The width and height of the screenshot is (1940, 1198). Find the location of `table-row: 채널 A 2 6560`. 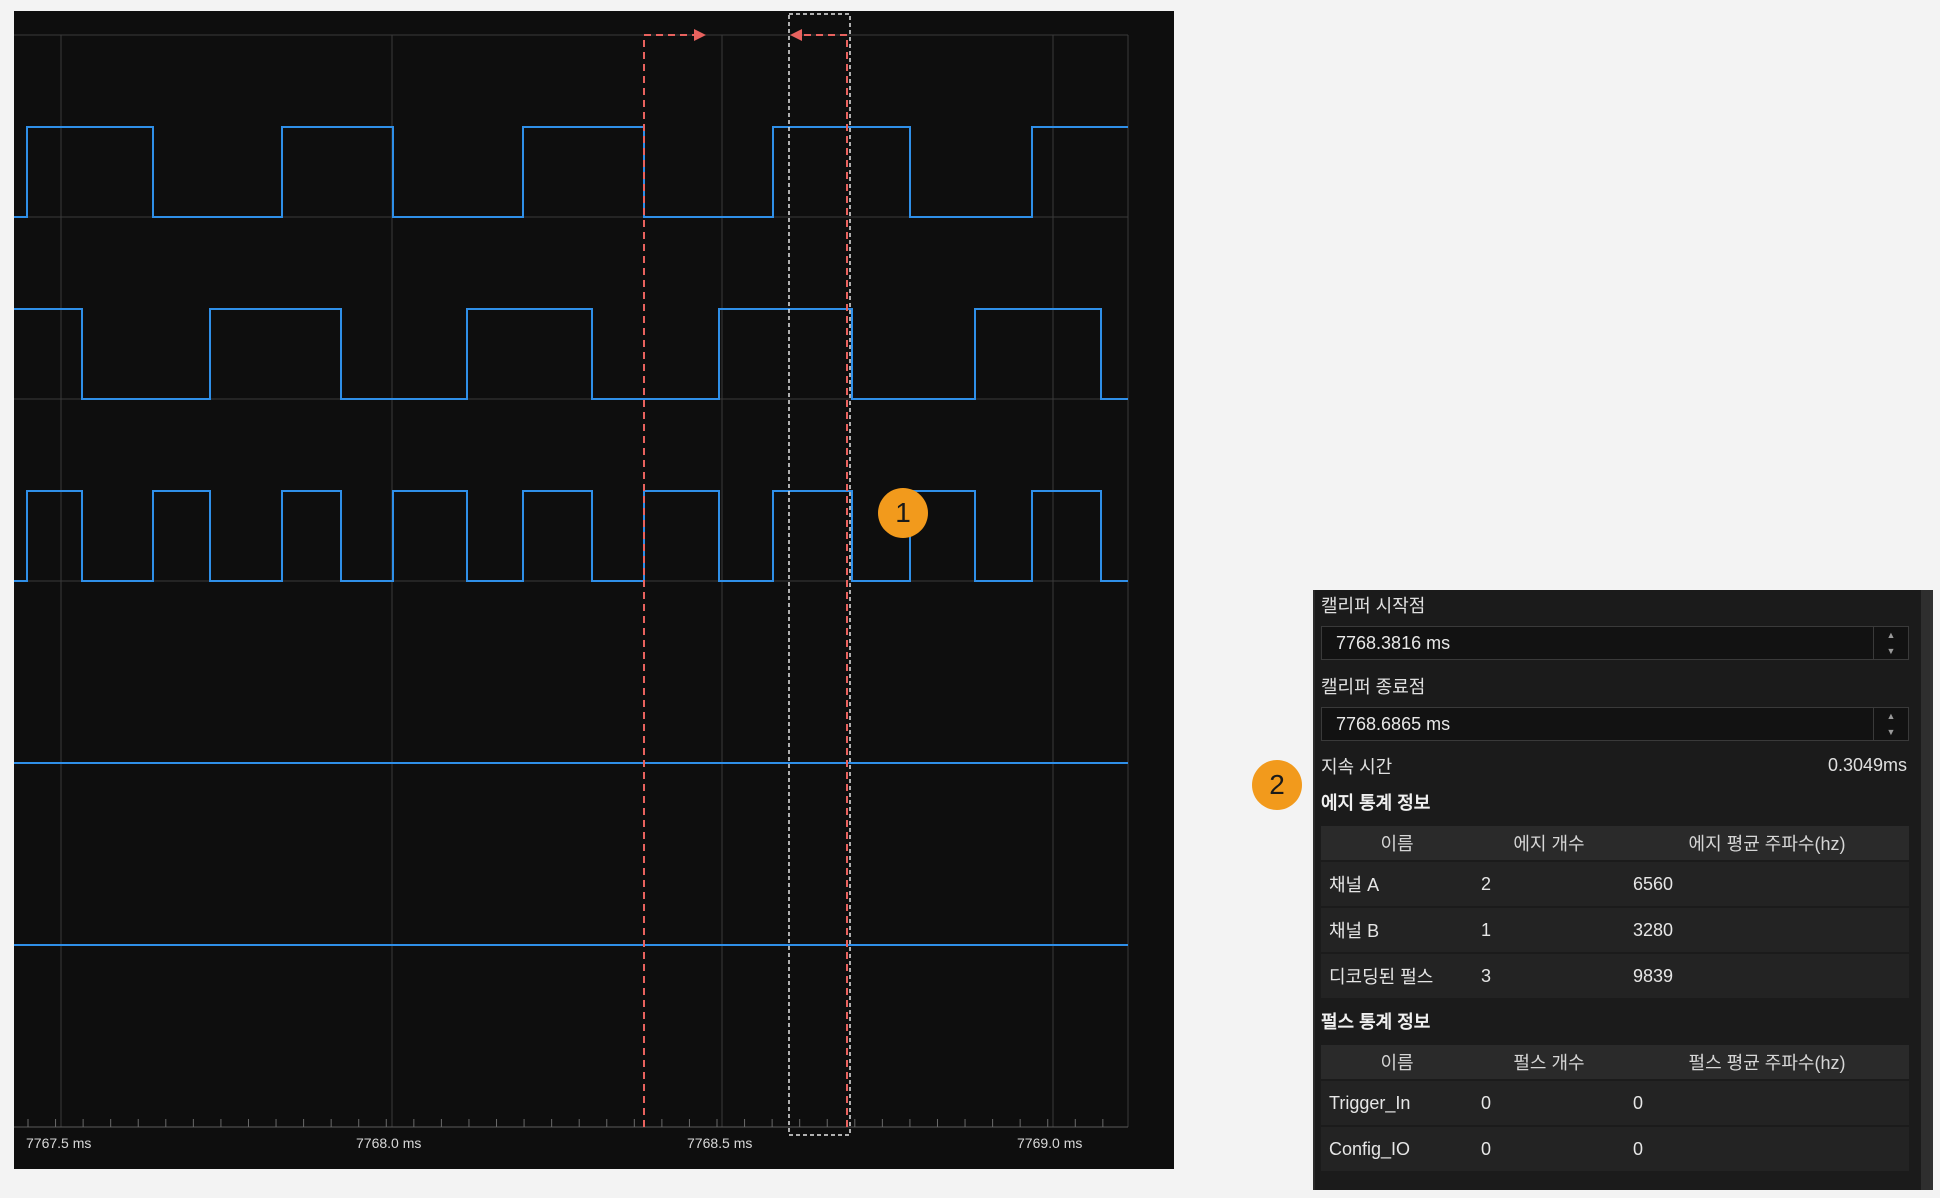

table-row: 채널 A 2 6560 is located at coordinates (1615, 883).